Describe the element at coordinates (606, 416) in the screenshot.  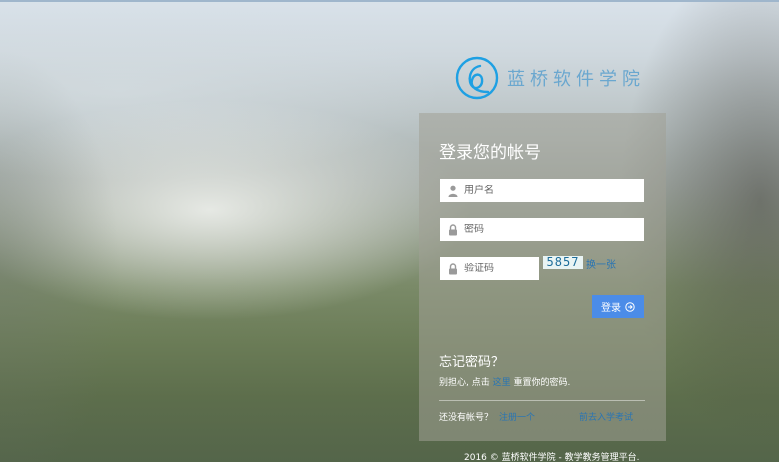
I see `entrance-exam-link: 前去入学考试` at that location.